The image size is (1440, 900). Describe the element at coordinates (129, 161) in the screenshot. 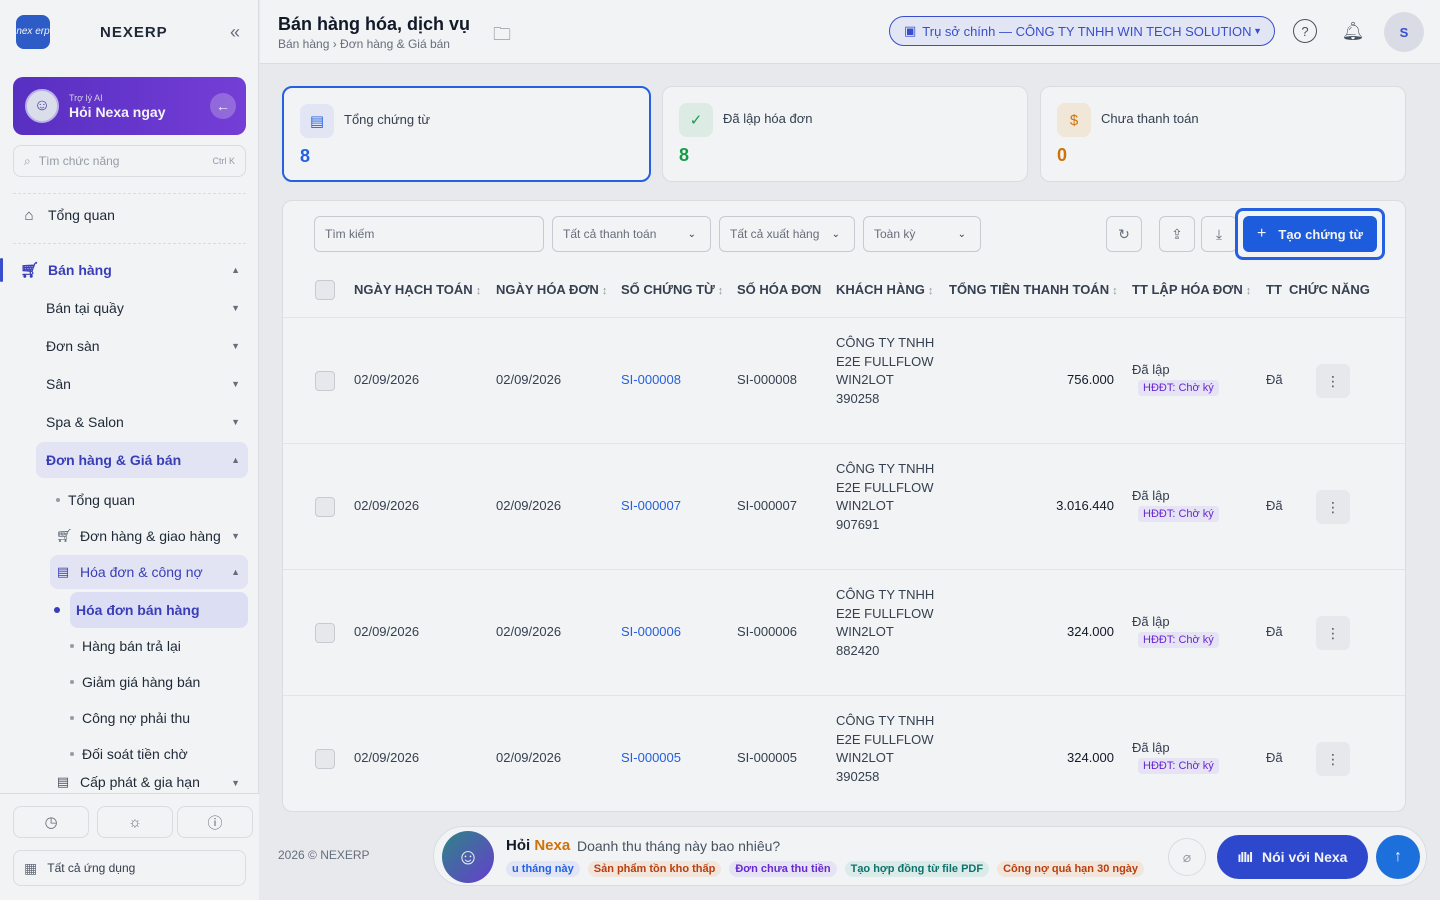

I see `sidebar-search: ⌕ Tìm chức năng Ctrl K` at that location.